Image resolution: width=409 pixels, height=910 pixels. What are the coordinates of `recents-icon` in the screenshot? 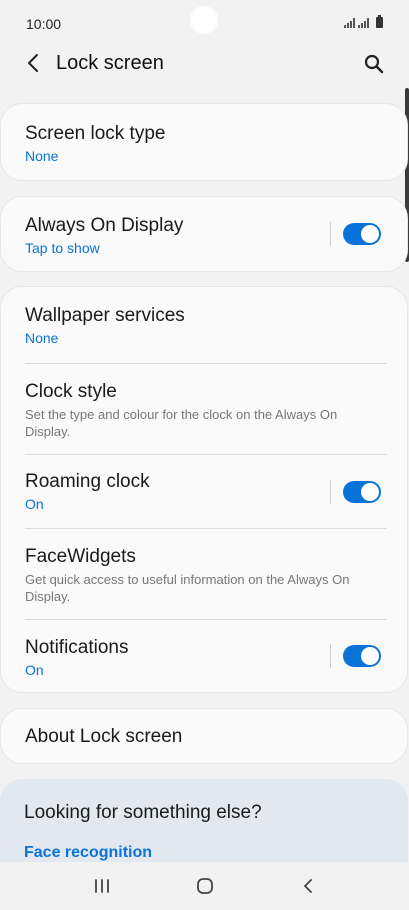 It's located at (101, 886).